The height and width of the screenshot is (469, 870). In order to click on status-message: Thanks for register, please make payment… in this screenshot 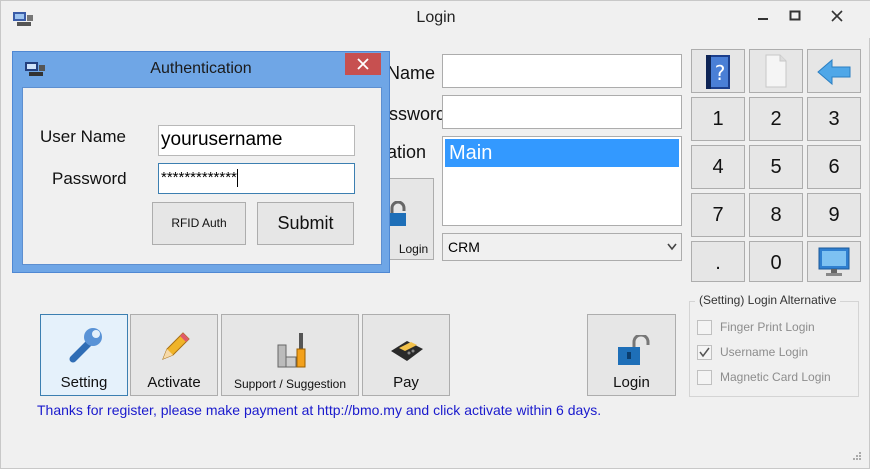, I will do `click(319, 410)`.